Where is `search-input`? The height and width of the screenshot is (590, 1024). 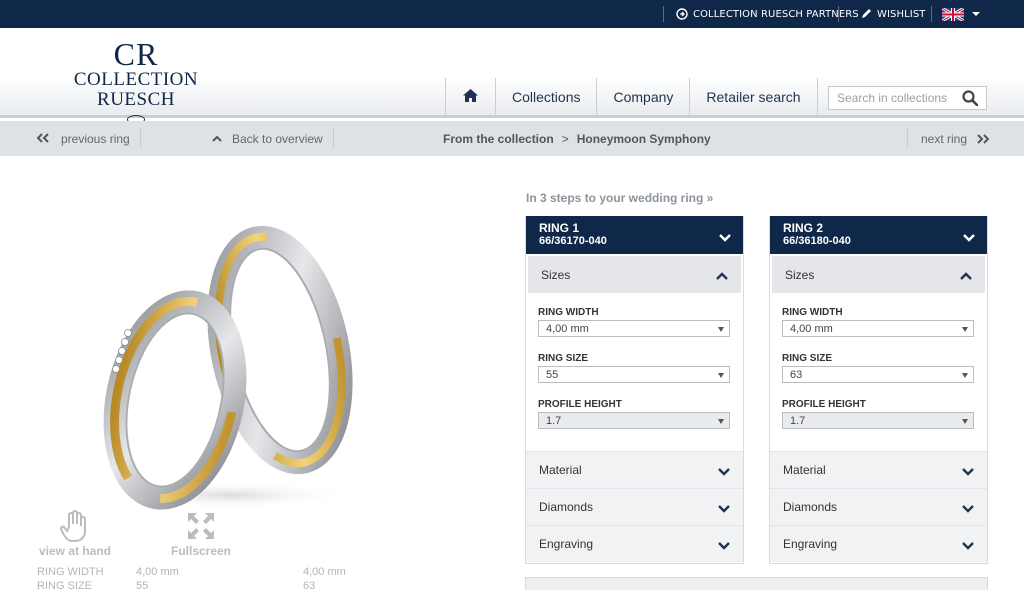
search-input is located at coordinates (899, 98).